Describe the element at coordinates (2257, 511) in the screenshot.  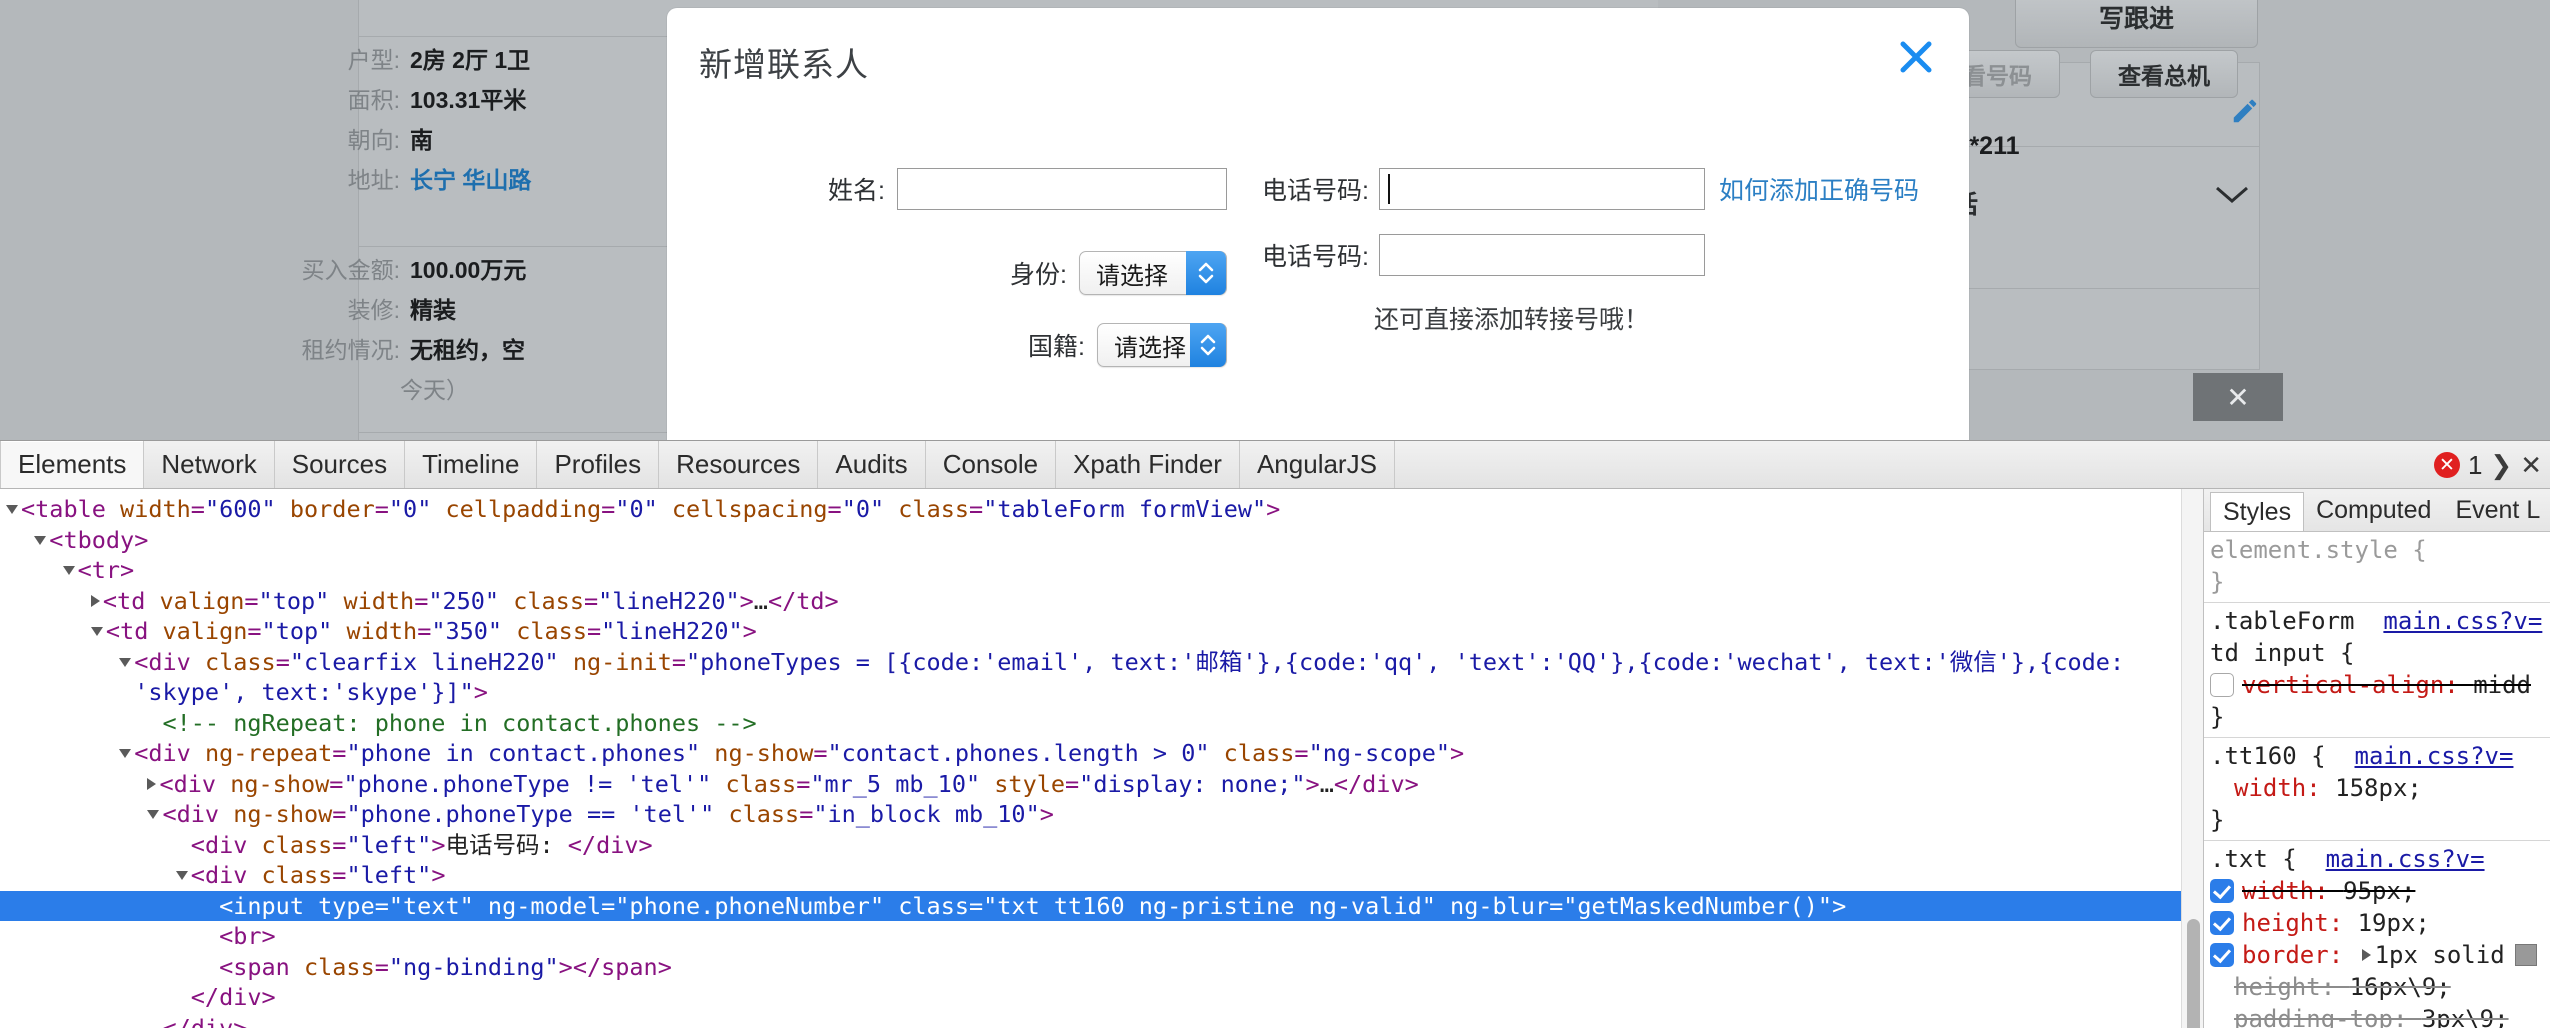
I see `styles-tab-styles: Styles` at that location.